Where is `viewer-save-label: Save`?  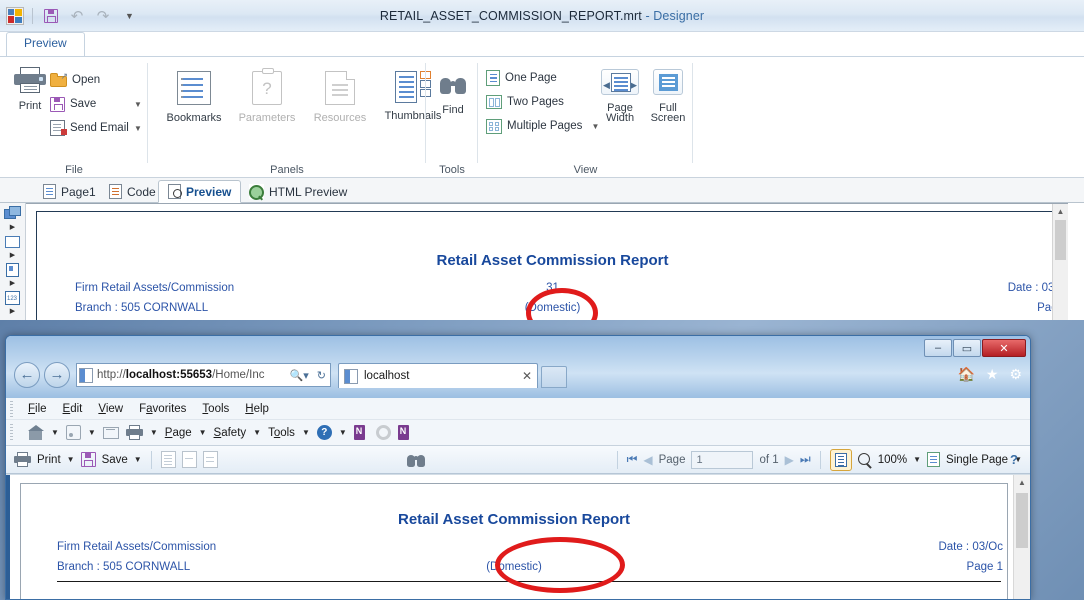 viewer-save-label: Save is located at coordinates (115, 460).